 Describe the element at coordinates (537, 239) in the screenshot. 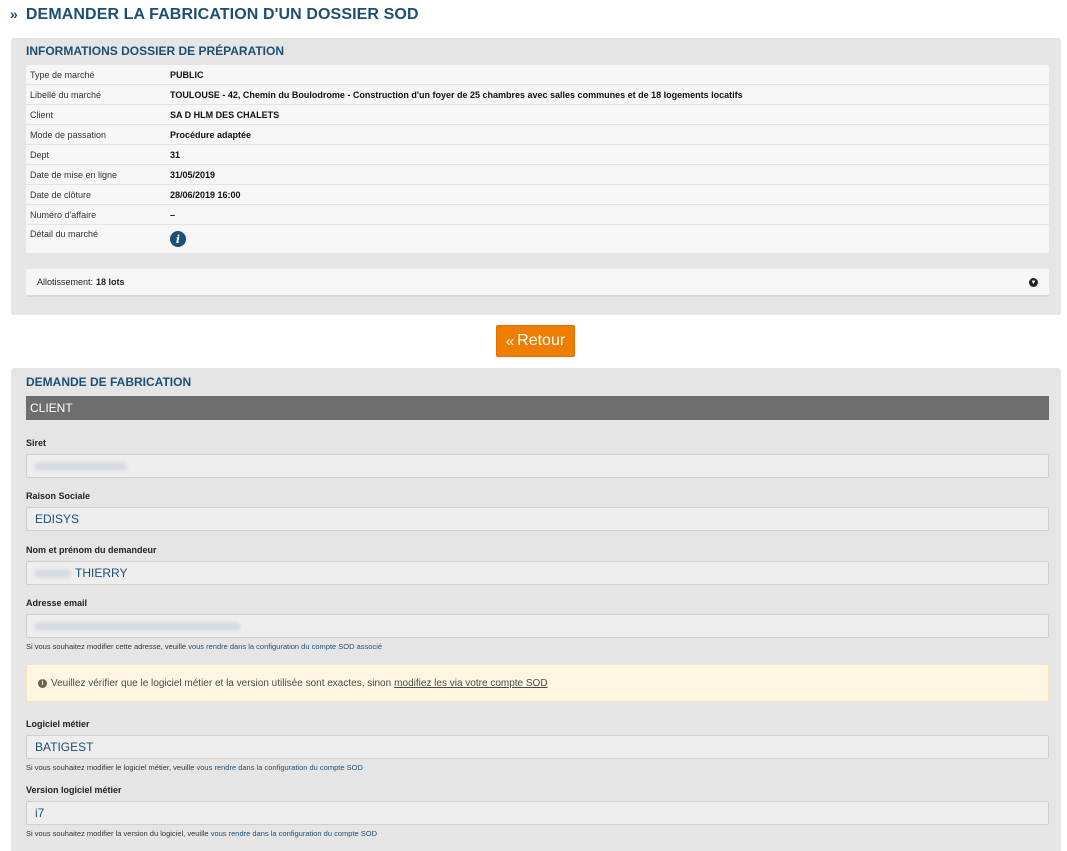

I see `info-row-detail: Détail du marché i` at that location.